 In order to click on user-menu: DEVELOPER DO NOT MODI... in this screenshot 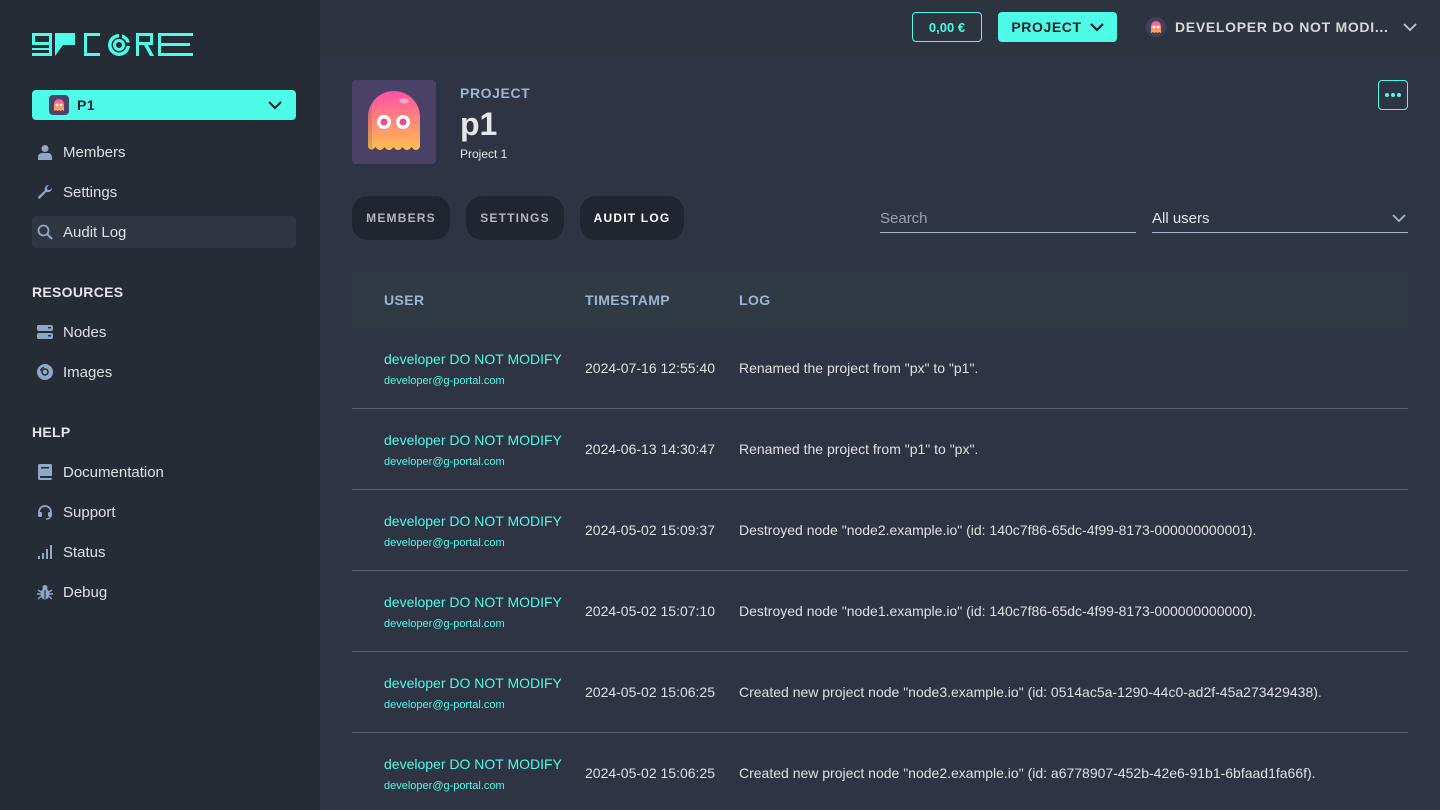, I will do `click(1281, 27)`.